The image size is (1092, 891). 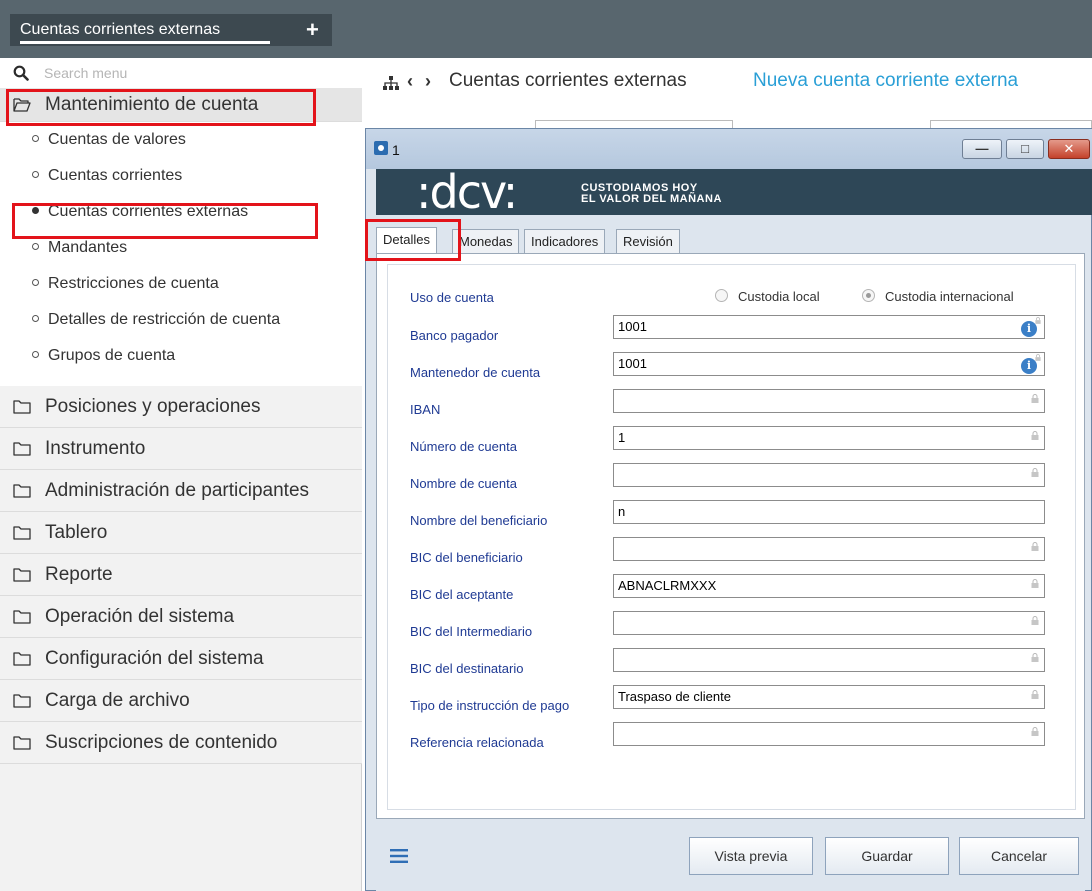 What do you see at coordinates (868, 295) in the screenshot?
I see `radio-custodia-internacional` at bounding box center [868, 295].